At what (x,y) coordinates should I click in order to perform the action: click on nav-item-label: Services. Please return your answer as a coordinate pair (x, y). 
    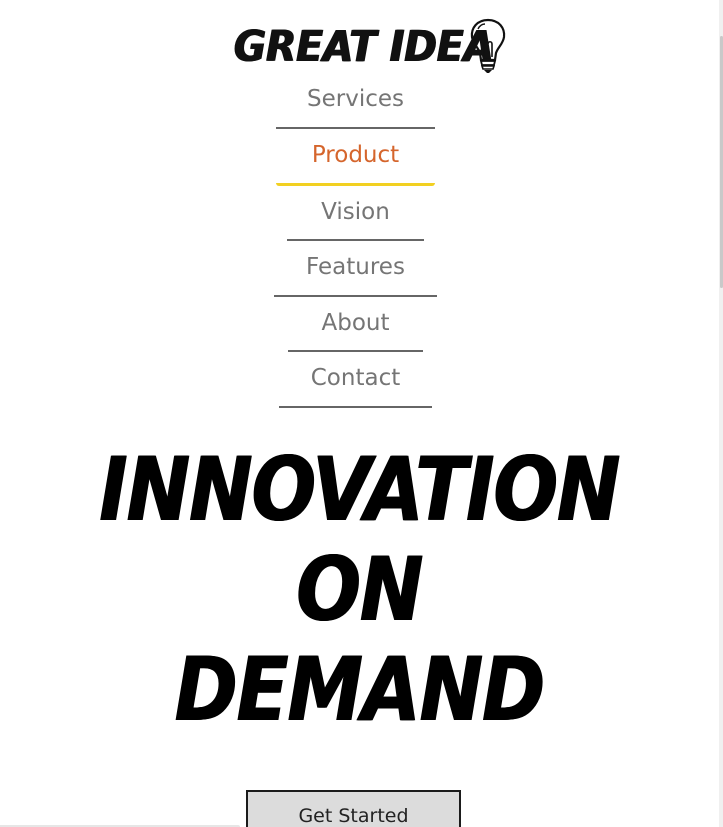
    Looking at the image, I should click on (355, 99).